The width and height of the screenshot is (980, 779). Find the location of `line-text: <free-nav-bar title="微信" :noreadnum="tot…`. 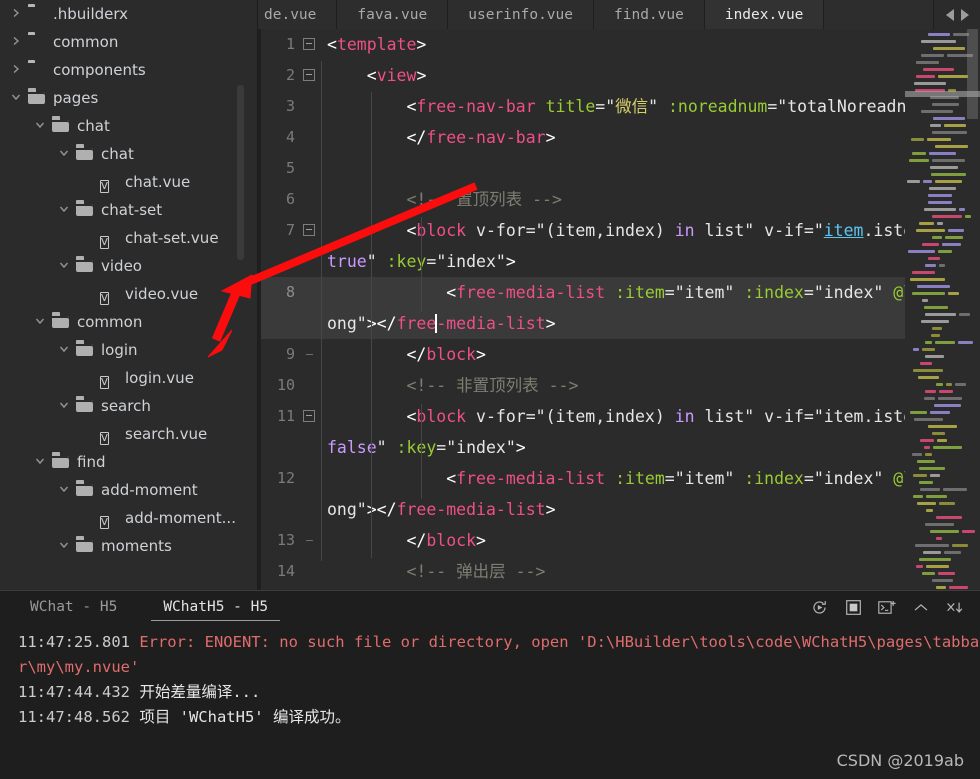

line-text: <free-nav-bar title="微信" :noreadnum="tot… is located at coordinates (649, 106).